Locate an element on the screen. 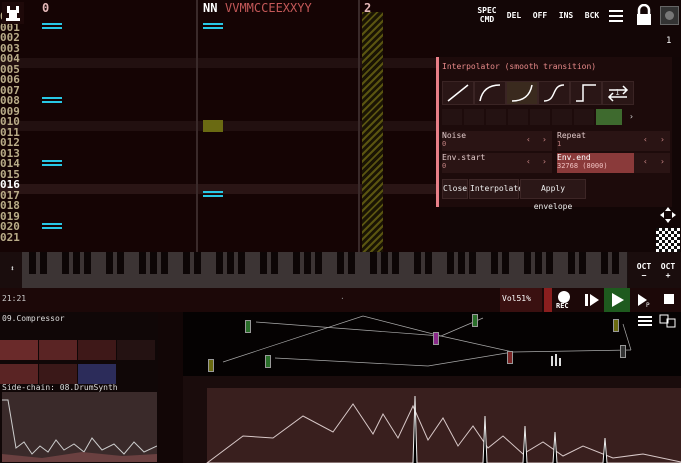 This screenshot has width=681, height=463. tab-xxyy is located at coordinates (609, 117).